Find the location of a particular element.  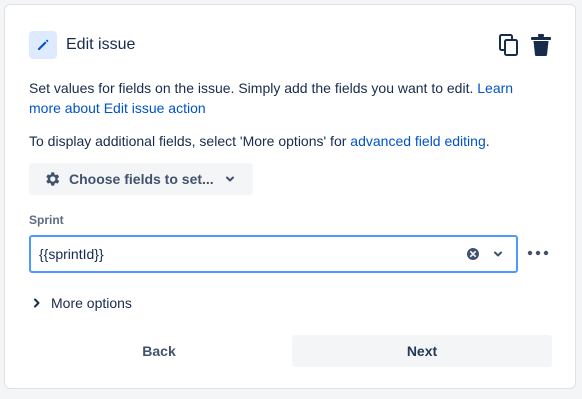

gear-icon is located at coordinates (52, 179).